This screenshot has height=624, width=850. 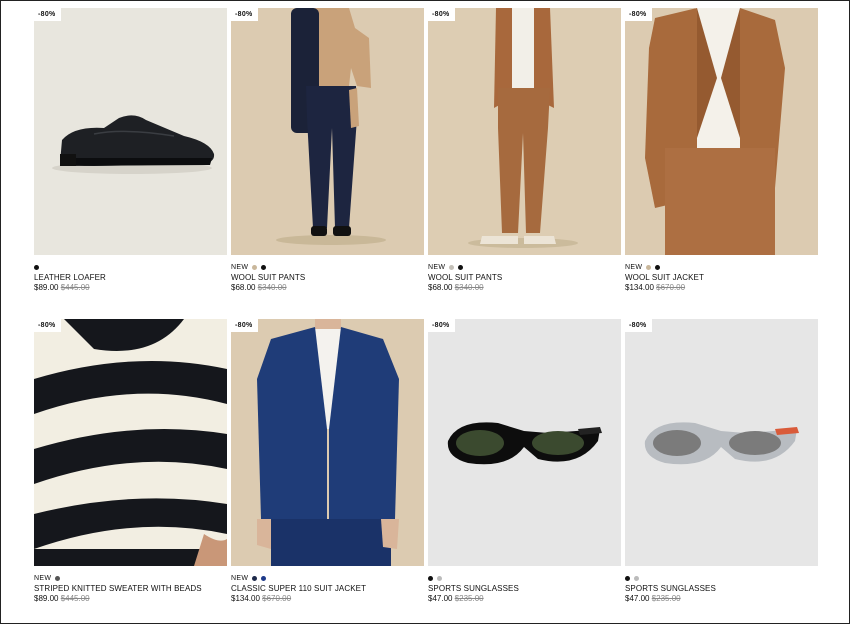 I want to click on wool-suit-pants-camel-image, so click(x=523, y=128).